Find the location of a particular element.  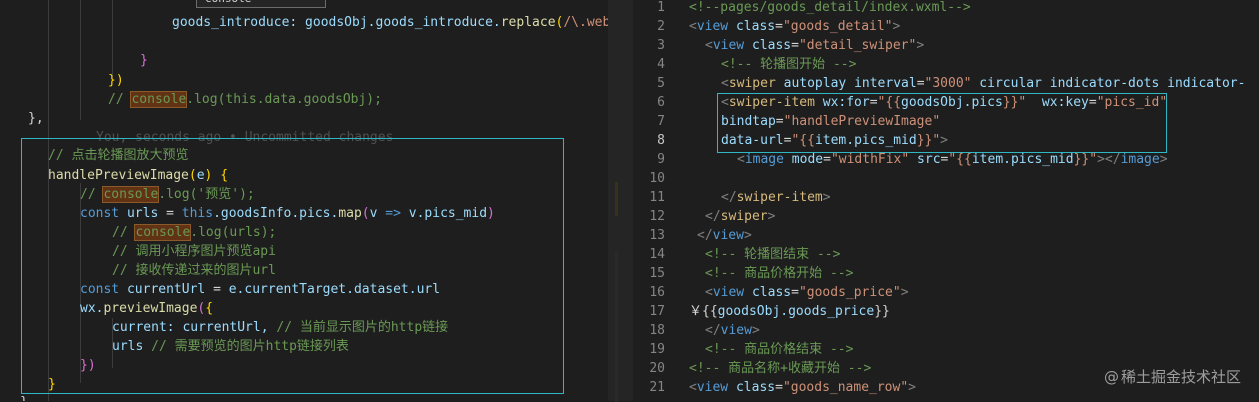

code-line: <view class="goods_price"> is located at coordinates (807, 292).